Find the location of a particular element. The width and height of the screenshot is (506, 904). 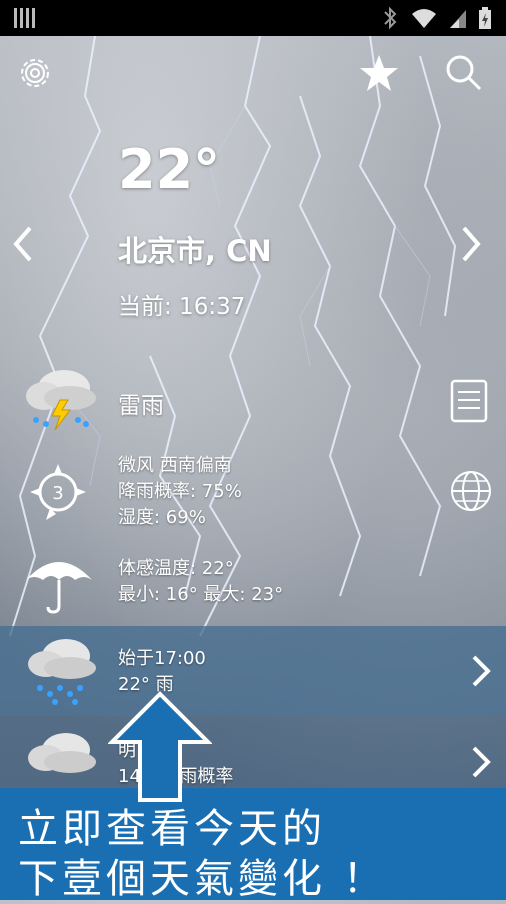

forecast-row-next: 始于17:00 22° 雨 is located at coordinates (253, 671).